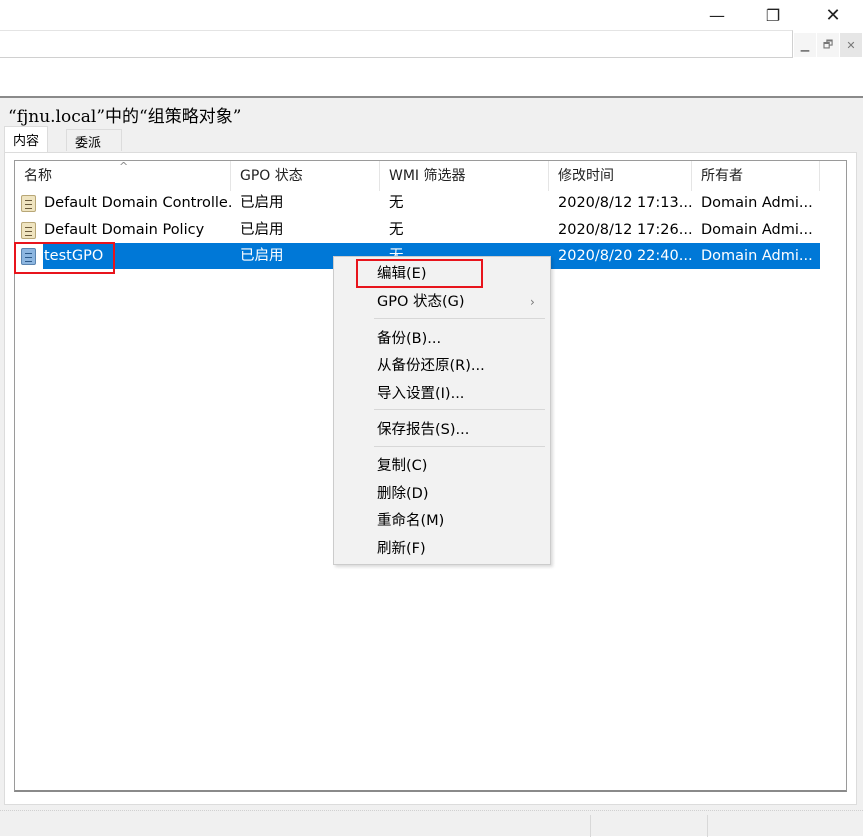 Image resolution: width=863 pixels, height=837 pixels. I want to click on column-header-modified: 修改时间, so click(620, 176).